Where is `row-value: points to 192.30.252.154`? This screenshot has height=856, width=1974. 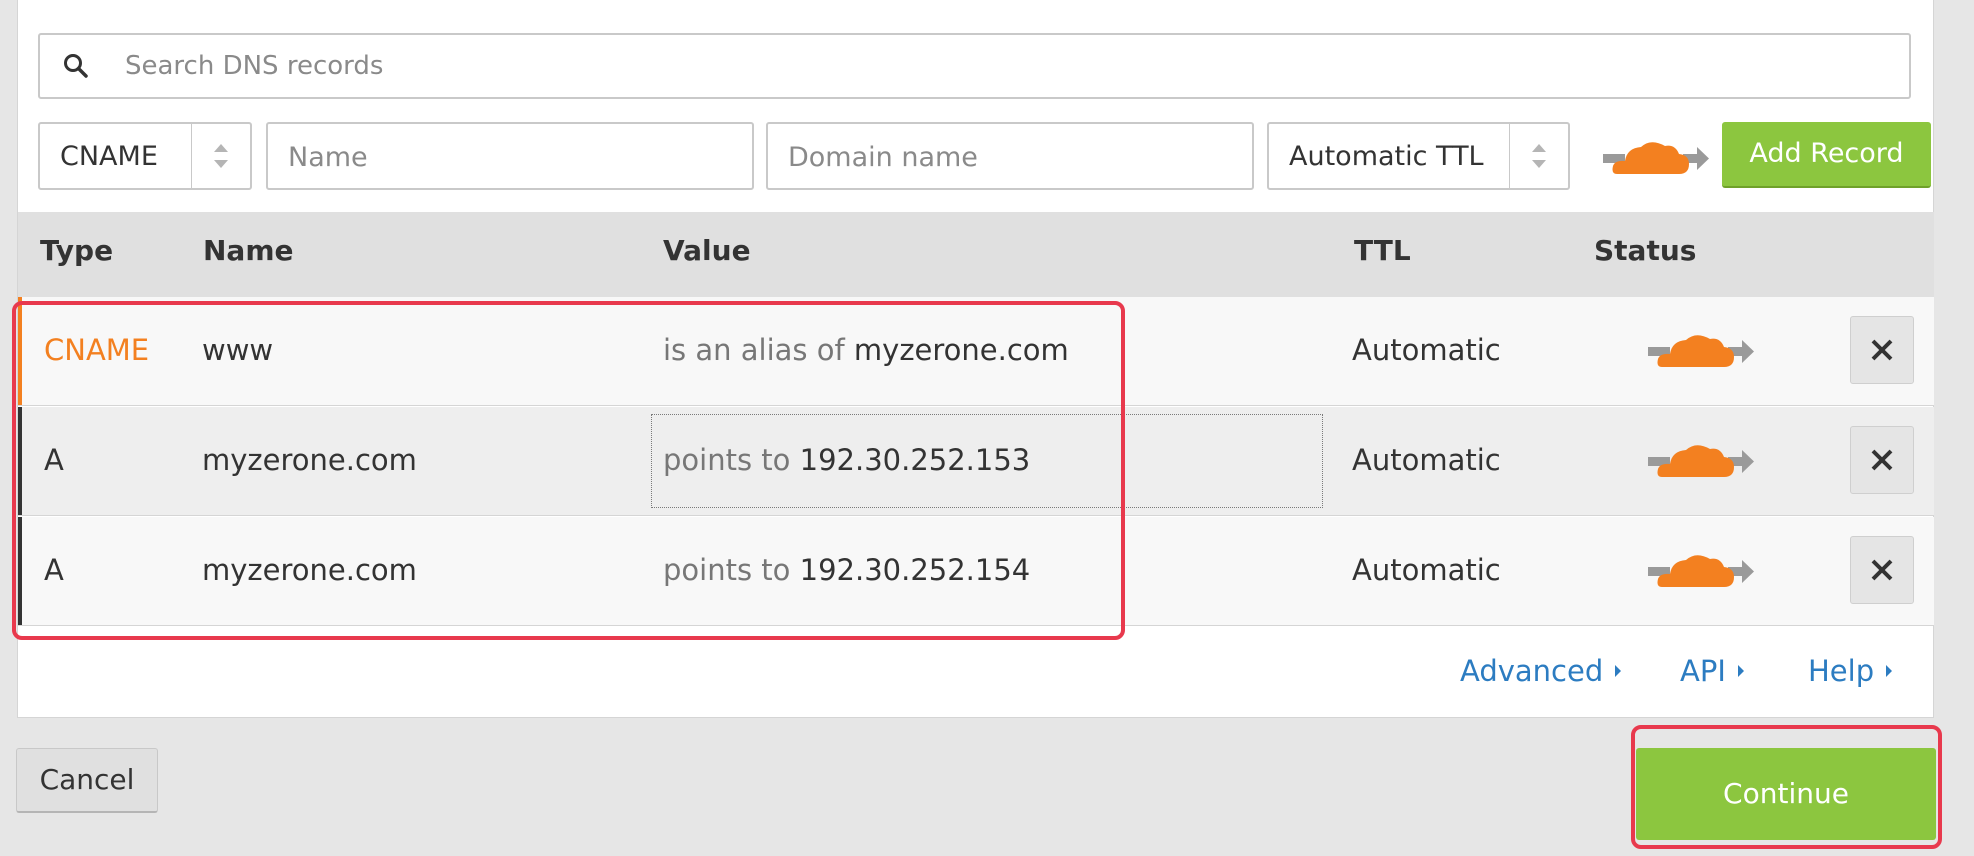 row-value: points to 192.30.252.154 is located at coordinates (846, 570).